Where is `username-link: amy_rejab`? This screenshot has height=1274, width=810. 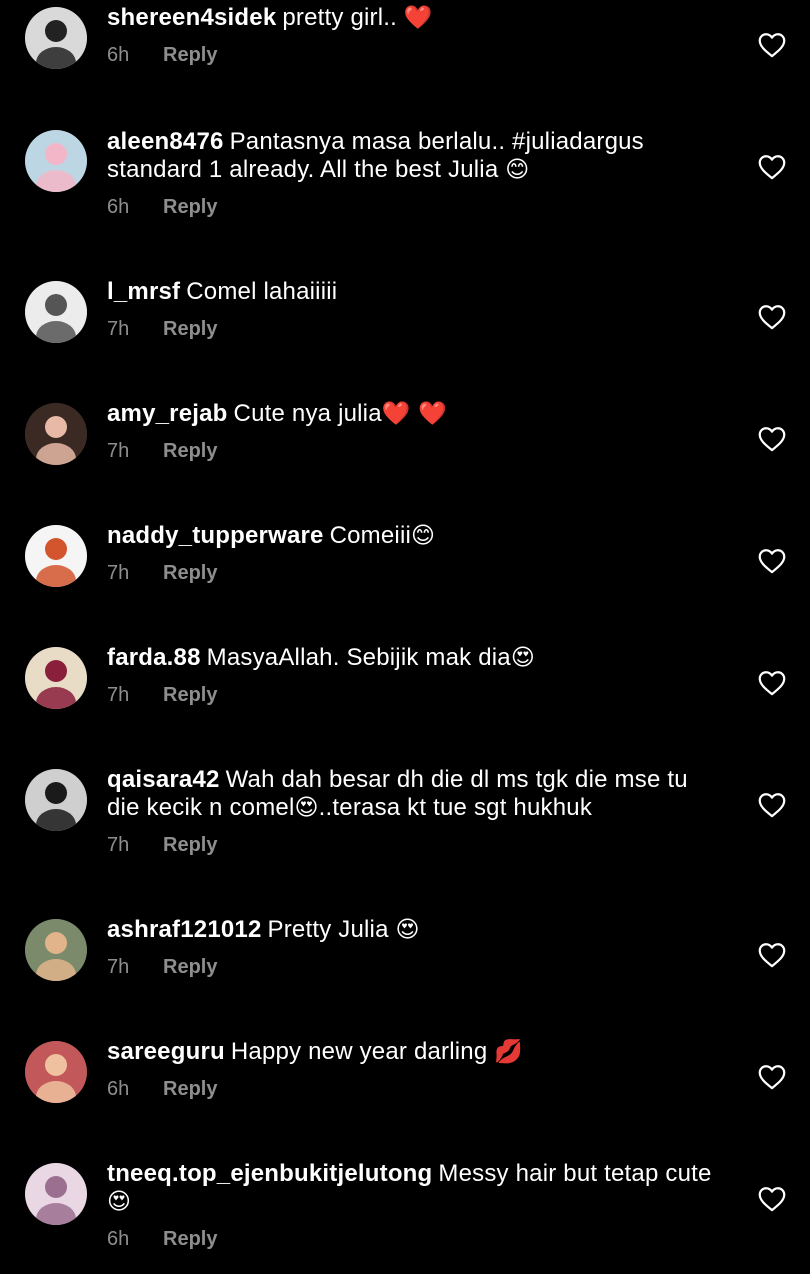
username-link: amy_rejab is located at coordinates (167, 413).